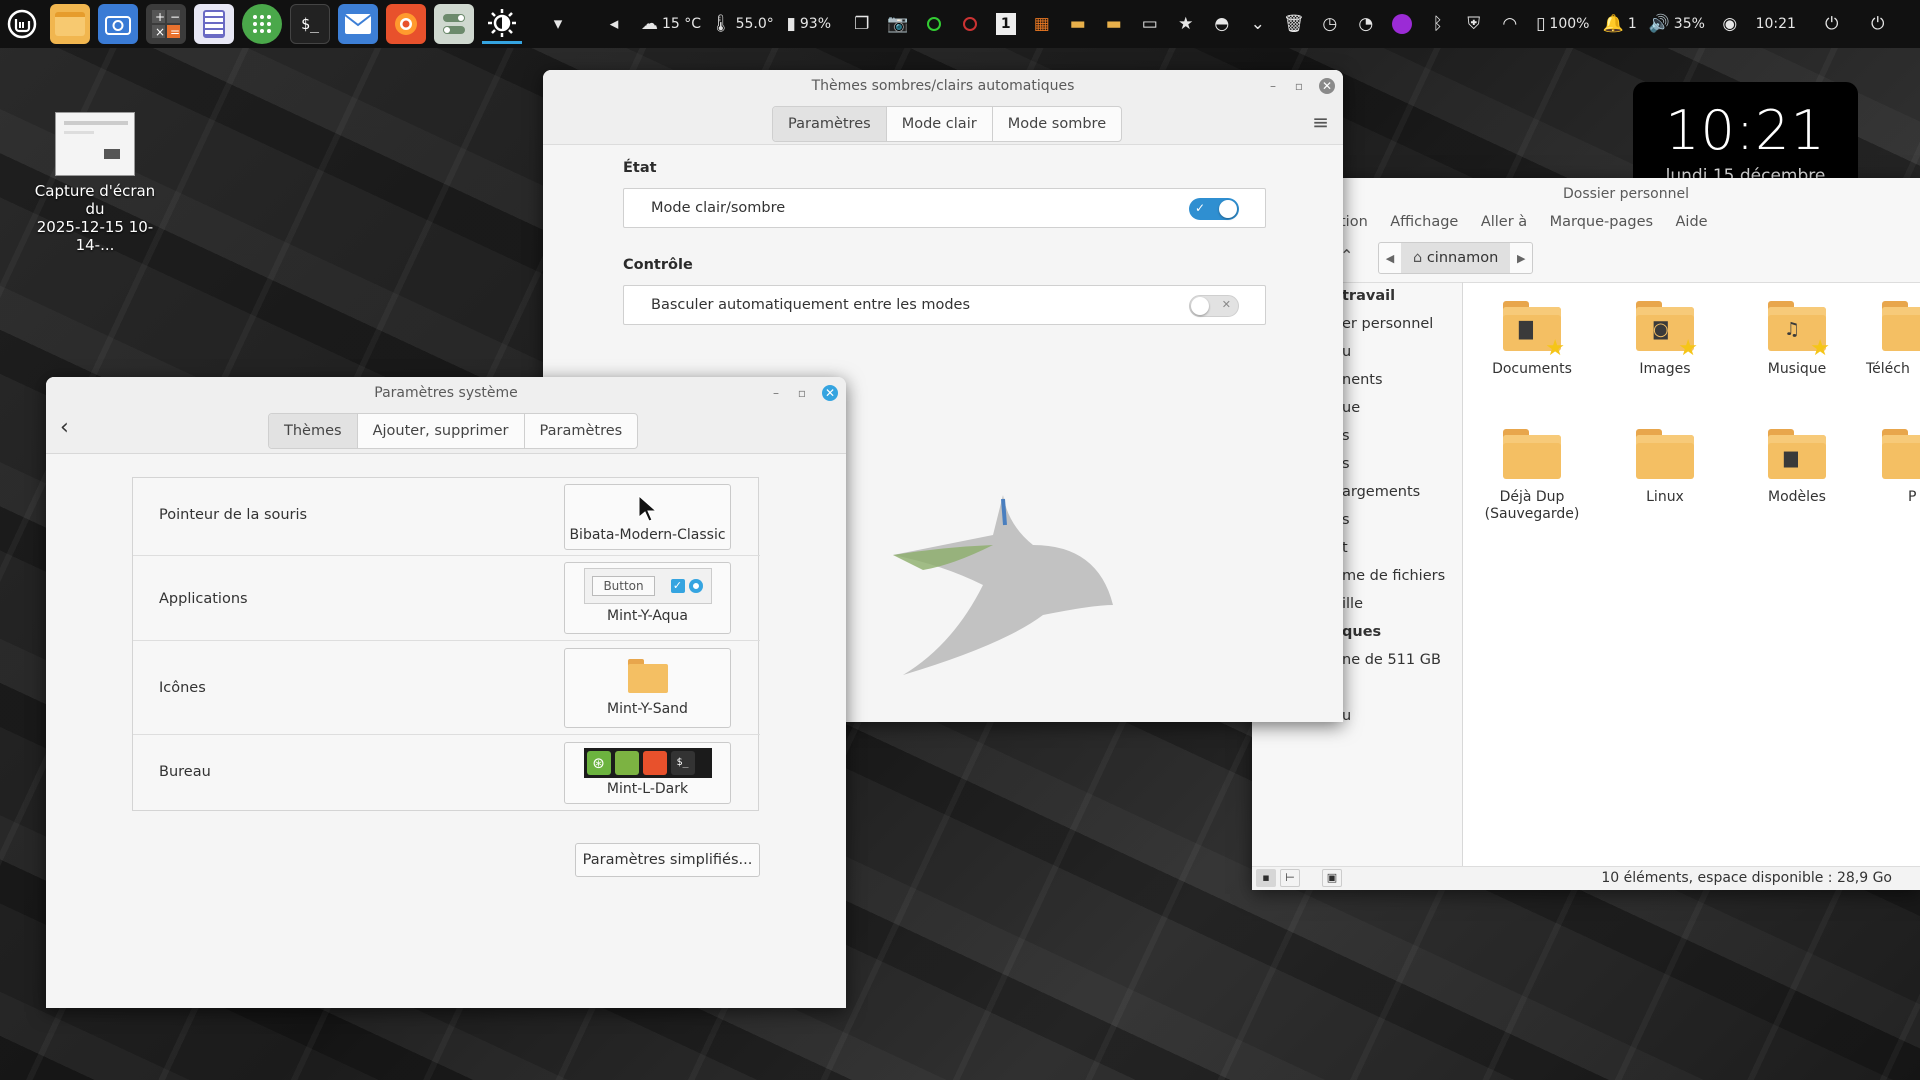 Image resolution: width=1920 pixels, height=1080 pixels. I want to click on terminal-icon: $_, so click(310, 24).